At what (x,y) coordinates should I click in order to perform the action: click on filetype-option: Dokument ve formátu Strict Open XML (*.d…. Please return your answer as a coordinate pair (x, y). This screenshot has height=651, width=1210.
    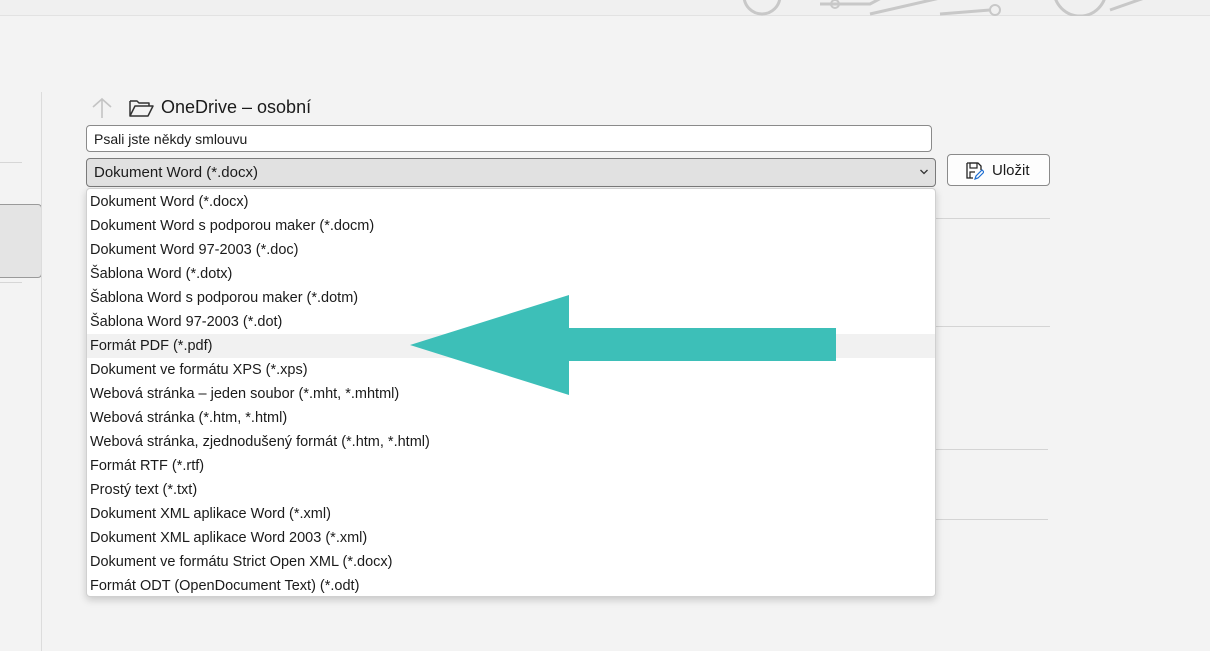
    Looking at the image, I should click on (511, 562).